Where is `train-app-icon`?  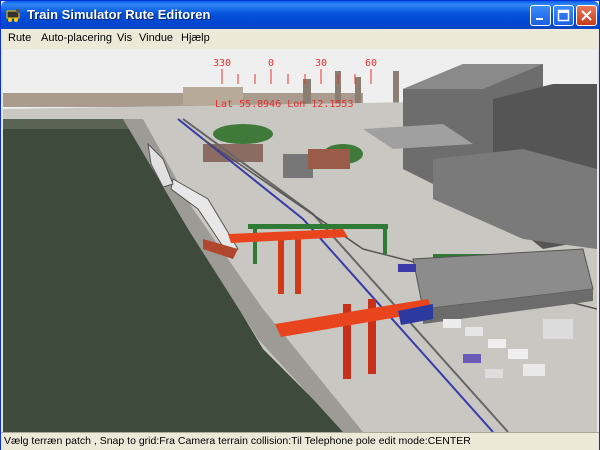
train-app-icon is located at coordinates (13, 15).